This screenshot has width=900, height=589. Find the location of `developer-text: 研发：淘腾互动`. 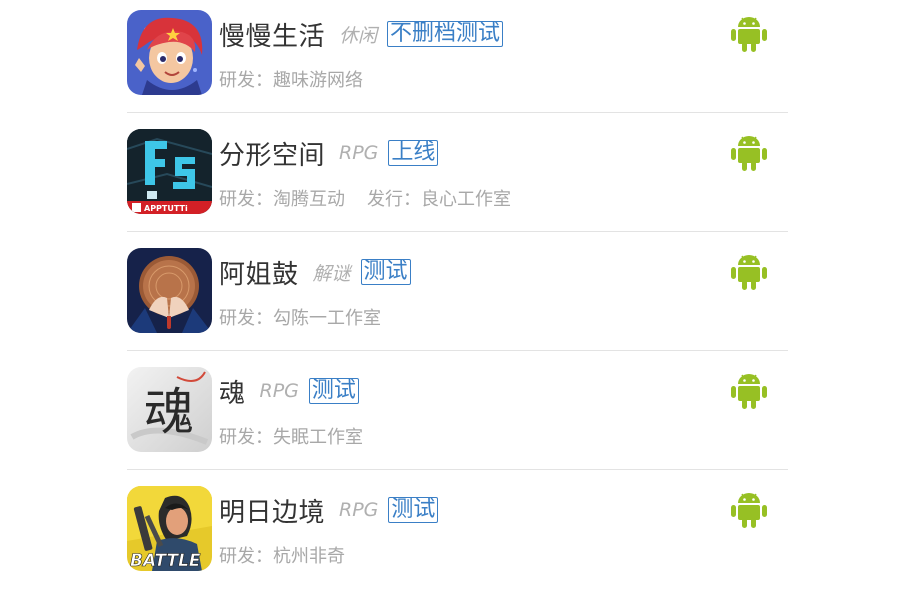

developer-text: 研发：淘腾互动 is located at coordinates (282, 199).